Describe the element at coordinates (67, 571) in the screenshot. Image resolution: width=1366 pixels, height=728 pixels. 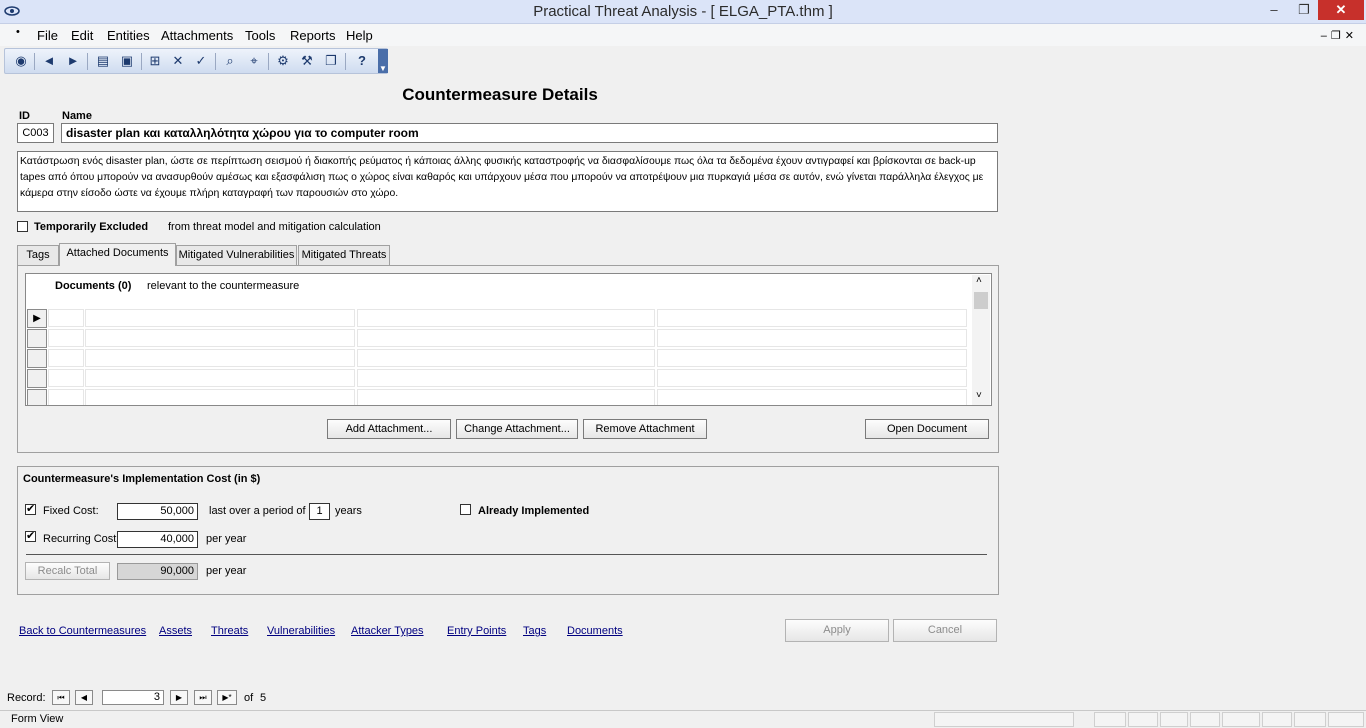
I see `recalc-total-button: Recalc Total` at that location.